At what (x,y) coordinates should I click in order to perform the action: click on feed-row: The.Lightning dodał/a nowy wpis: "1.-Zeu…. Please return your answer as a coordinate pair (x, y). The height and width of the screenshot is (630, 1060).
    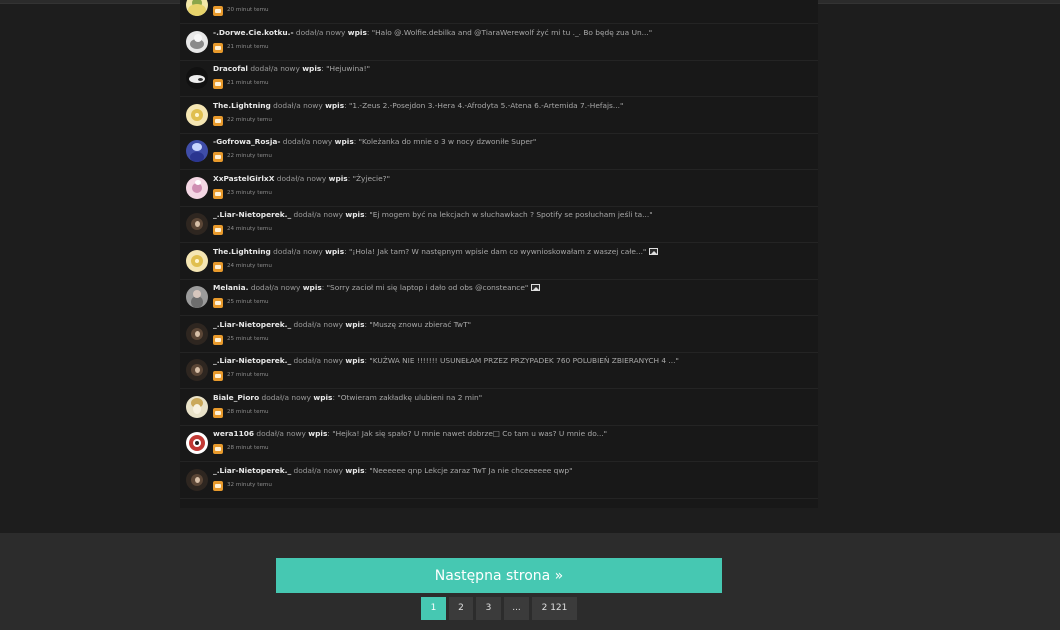
    Looking at the image, I should click on (499, 116).